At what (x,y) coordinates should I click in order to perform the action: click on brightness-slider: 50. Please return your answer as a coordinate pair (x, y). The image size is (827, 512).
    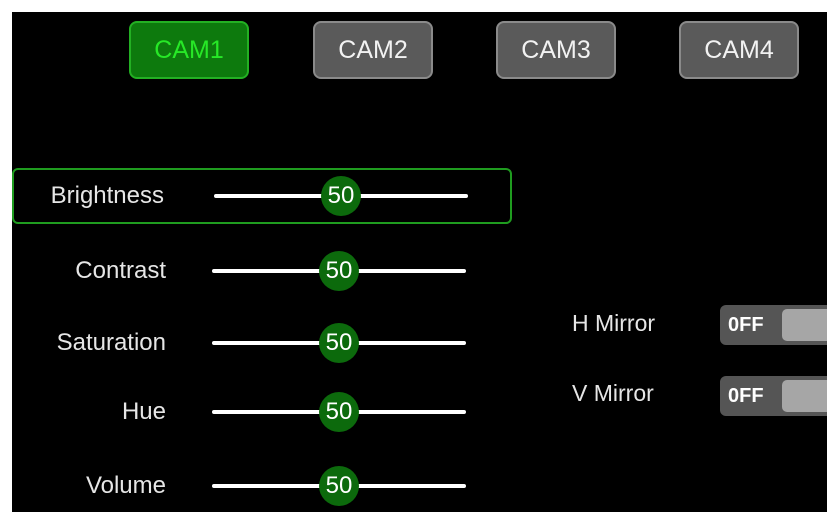
    Looking at the image, I should click on (341, 196).